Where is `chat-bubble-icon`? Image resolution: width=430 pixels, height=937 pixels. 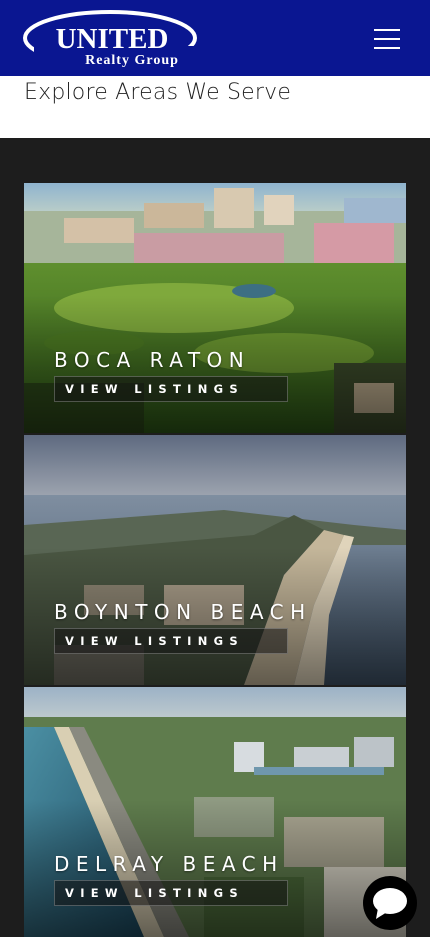
chat-bubble-icon is located at coordinates (390, 903).